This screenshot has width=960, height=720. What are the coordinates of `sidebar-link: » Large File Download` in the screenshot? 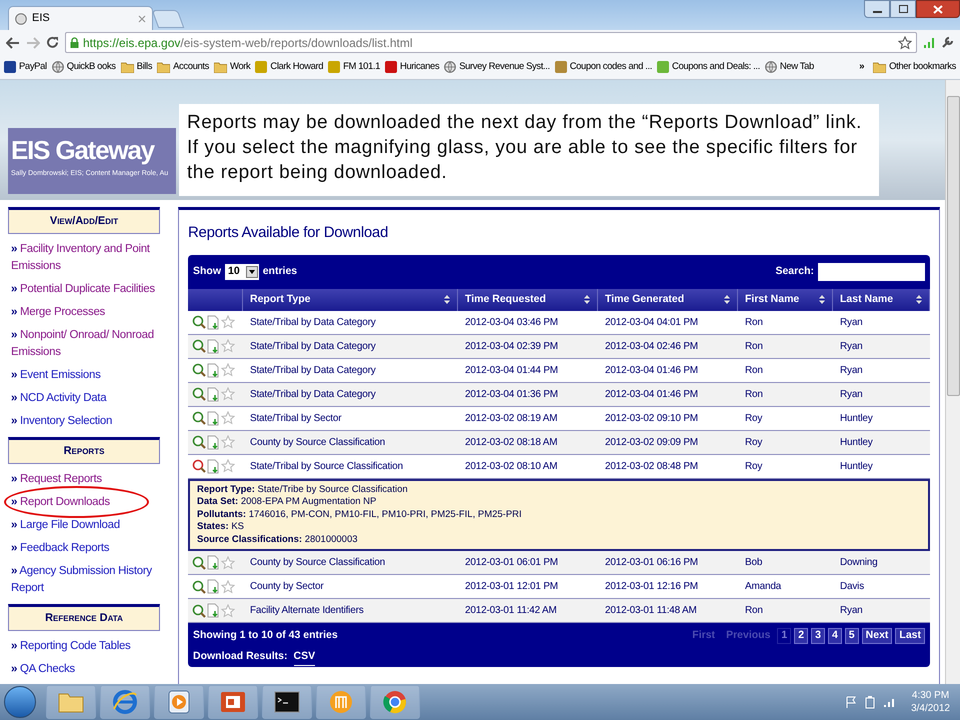 It's located at (85, 525).